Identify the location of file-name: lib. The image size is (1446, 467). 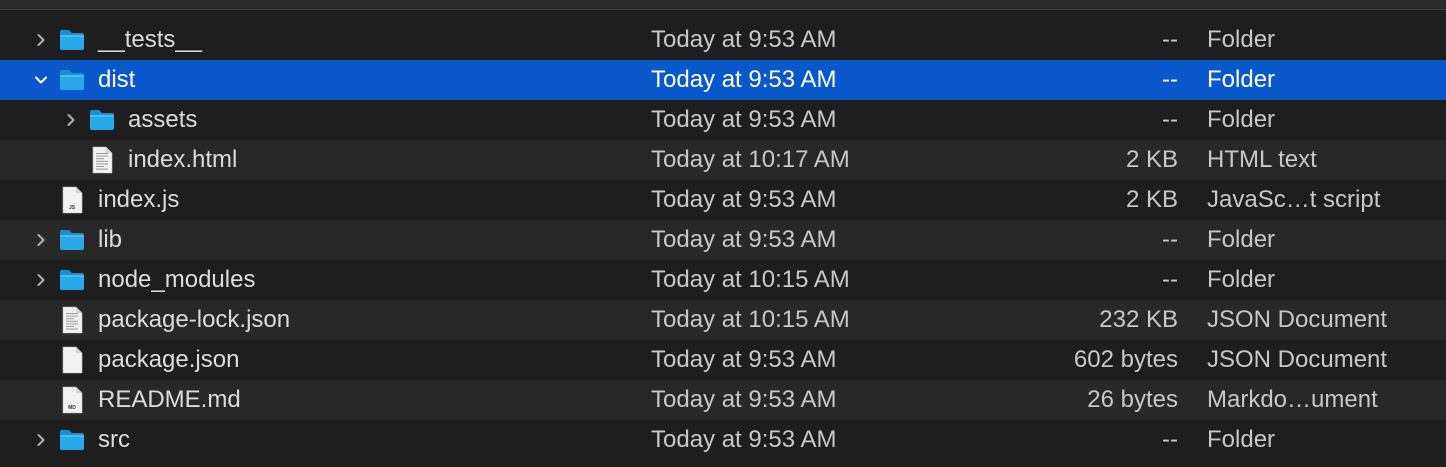
(110, 239).